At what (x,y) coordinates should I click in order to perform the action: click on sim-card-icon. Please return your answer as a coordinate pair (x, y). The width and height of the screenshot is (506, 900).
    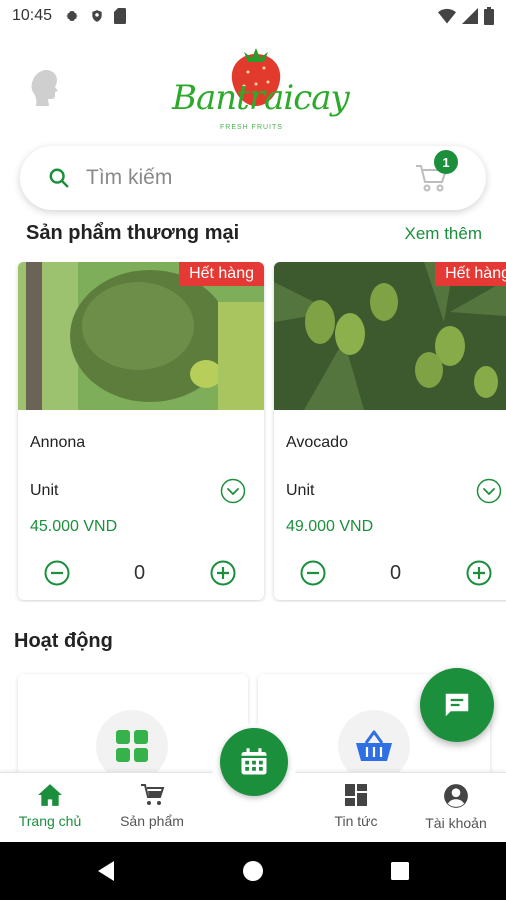
    Looking at the image, I should click on (120, 16).